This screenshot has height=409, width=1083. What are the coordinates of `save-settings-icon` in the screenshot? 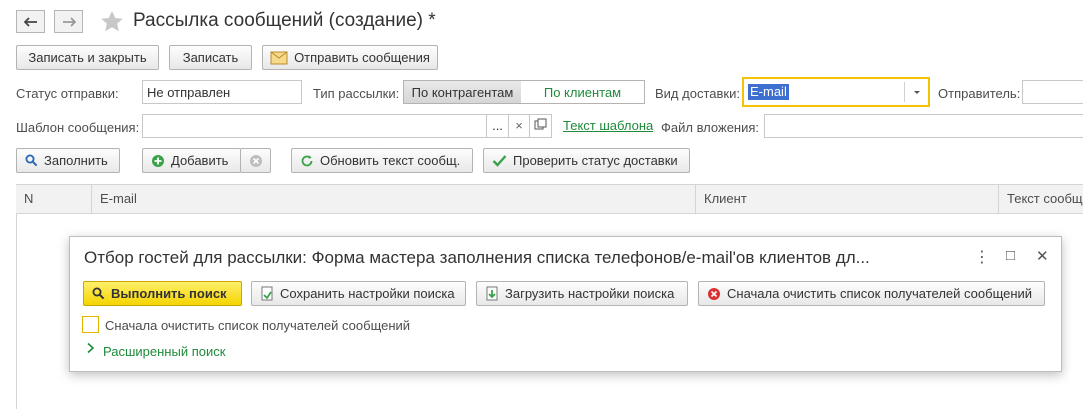 It's located at (267, 293).